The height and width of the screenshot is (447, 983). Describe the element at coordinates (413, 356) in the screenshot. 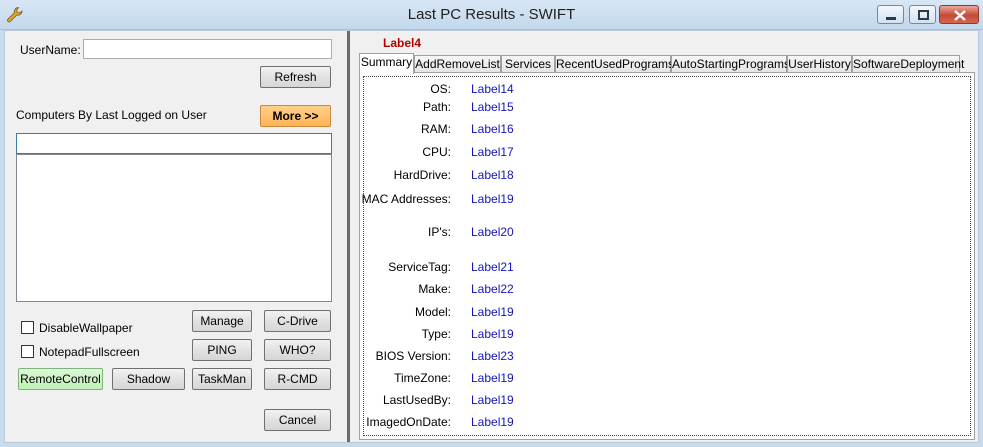

I see `bios-version-label: BIOS Version:` at that location.